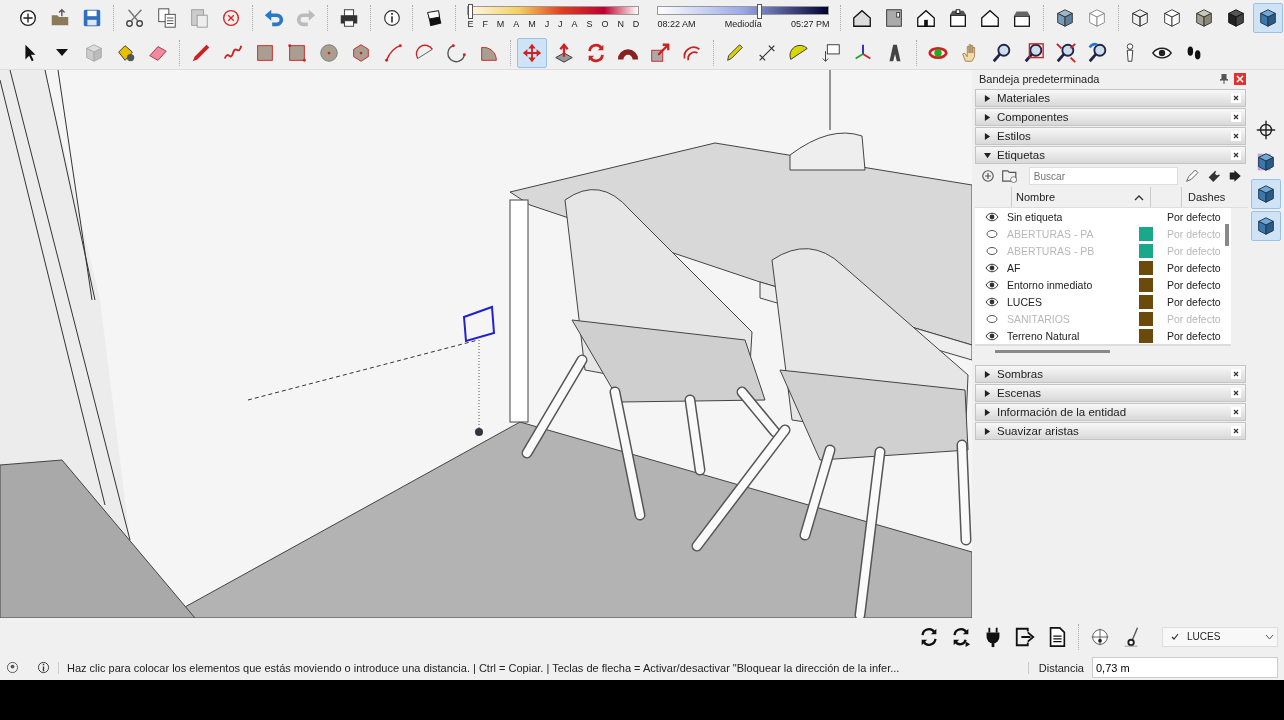 The height and width of the screenshot is (720, 1284). I want to click on tray-title: Bandeja predeterminada, so click(1040, 79).